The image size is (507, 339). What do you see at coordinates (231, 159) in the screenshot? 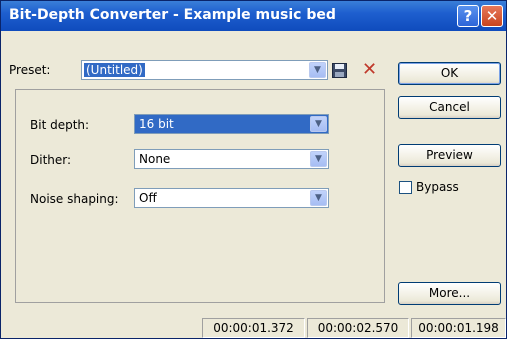
I see `dither-select: None ▼` at bounding box center [231, 159].